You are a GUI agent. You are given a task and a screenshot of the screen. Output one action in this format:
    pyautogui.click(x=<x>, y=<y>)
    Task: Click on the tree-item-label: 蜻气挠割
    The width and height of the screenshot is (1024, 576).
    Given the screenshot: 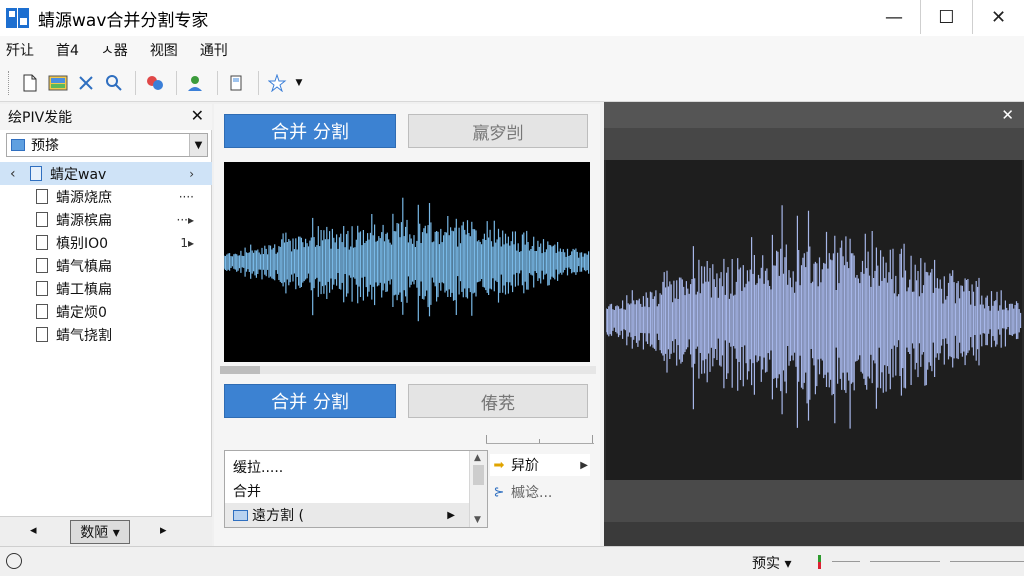 What is the action you would take?
    pyautogui.click(x=84, y=335)
    